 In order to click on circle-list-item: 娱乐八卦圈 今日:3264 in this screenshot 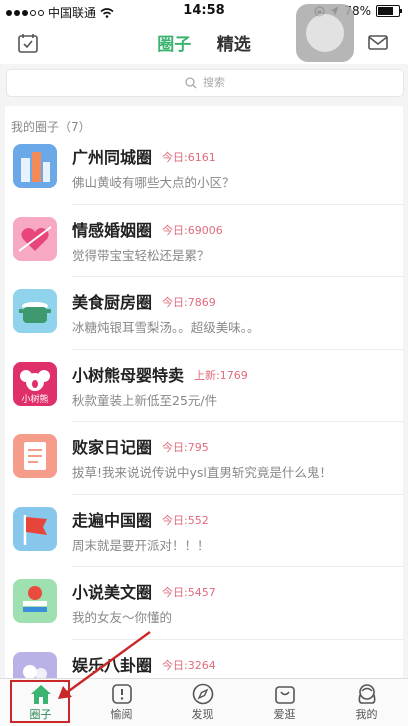, I will do `click(204, 659)`.